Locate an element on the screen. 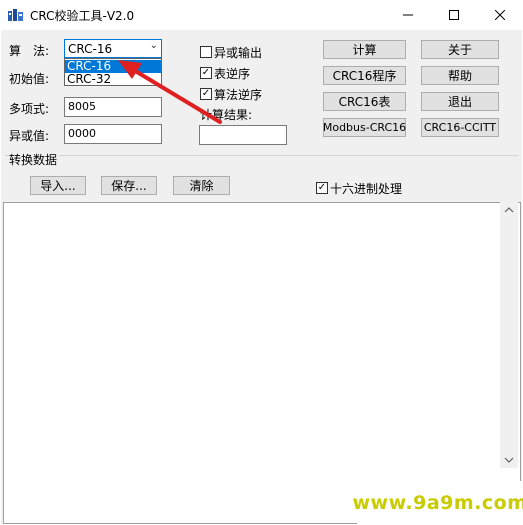  window-title: CRC校验工具-V2.0 is located at coordinates (82, 16).